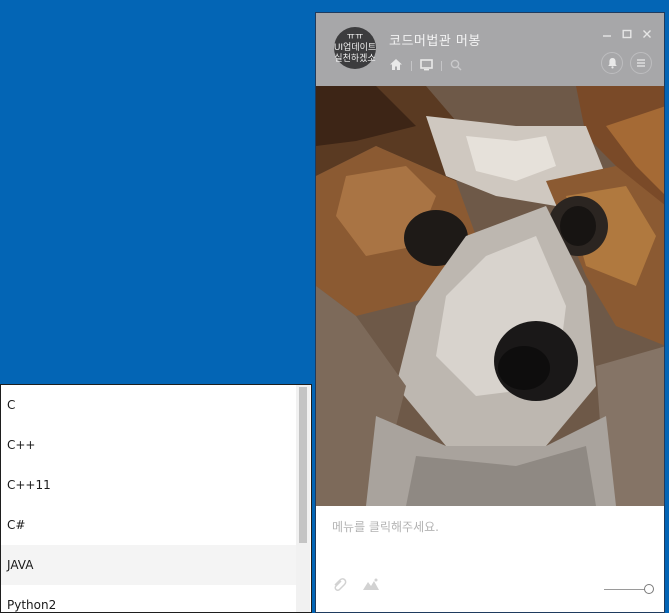  What do you see at coordinates (490, 559) in the screenshot?
I see `message-input-area: 메뉴를 클릭해주세요.` at bounding box center [490, 559].